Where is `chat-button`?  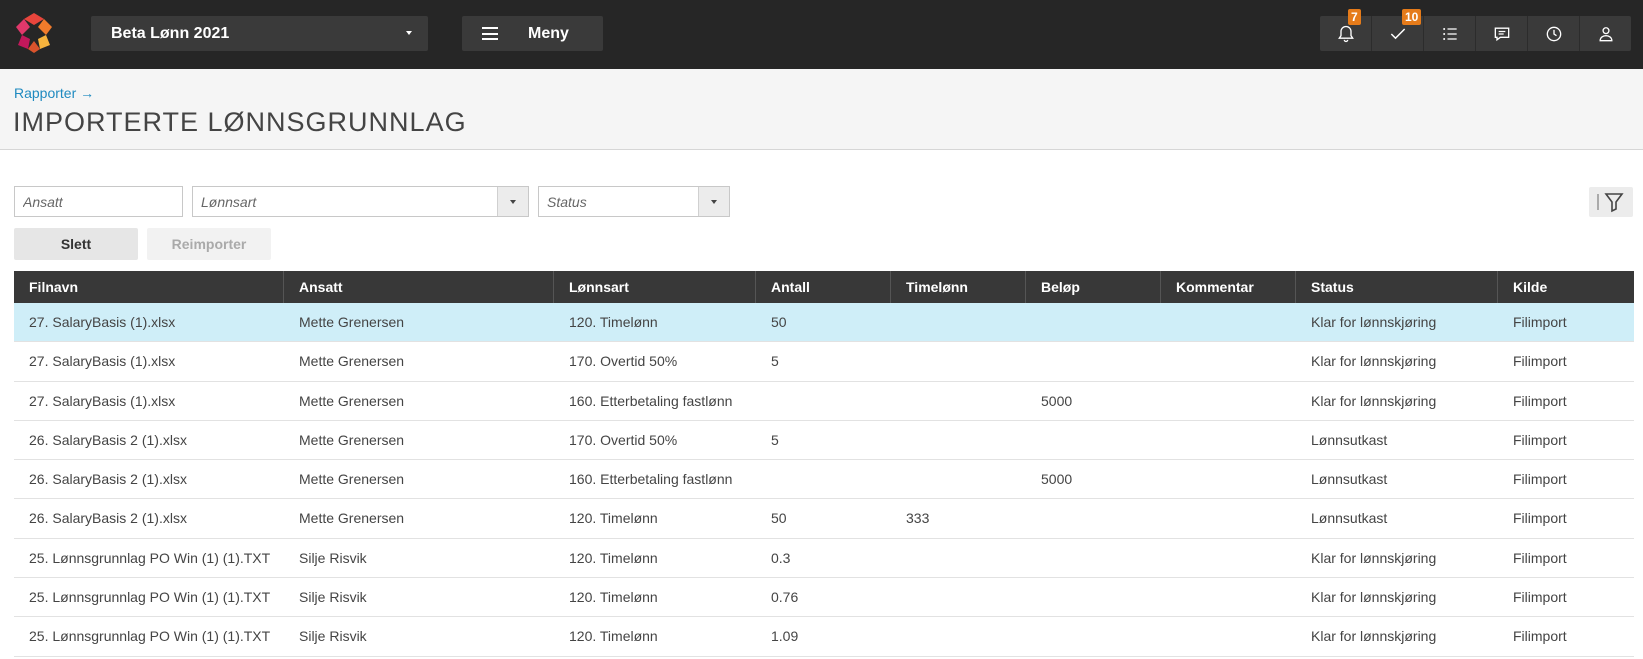 chat-button is located at coordinates (1502, 33).